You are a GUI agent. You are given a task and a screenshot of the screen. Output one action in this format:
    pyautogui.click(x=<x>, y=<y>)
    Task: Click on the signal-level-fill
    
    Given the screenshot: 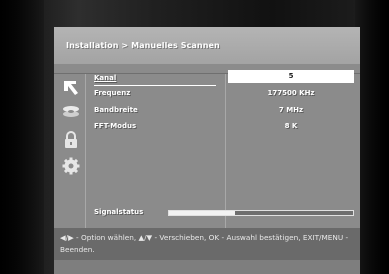 What is the action you would take?
    pyautogui.click(x=202, y=213)
    